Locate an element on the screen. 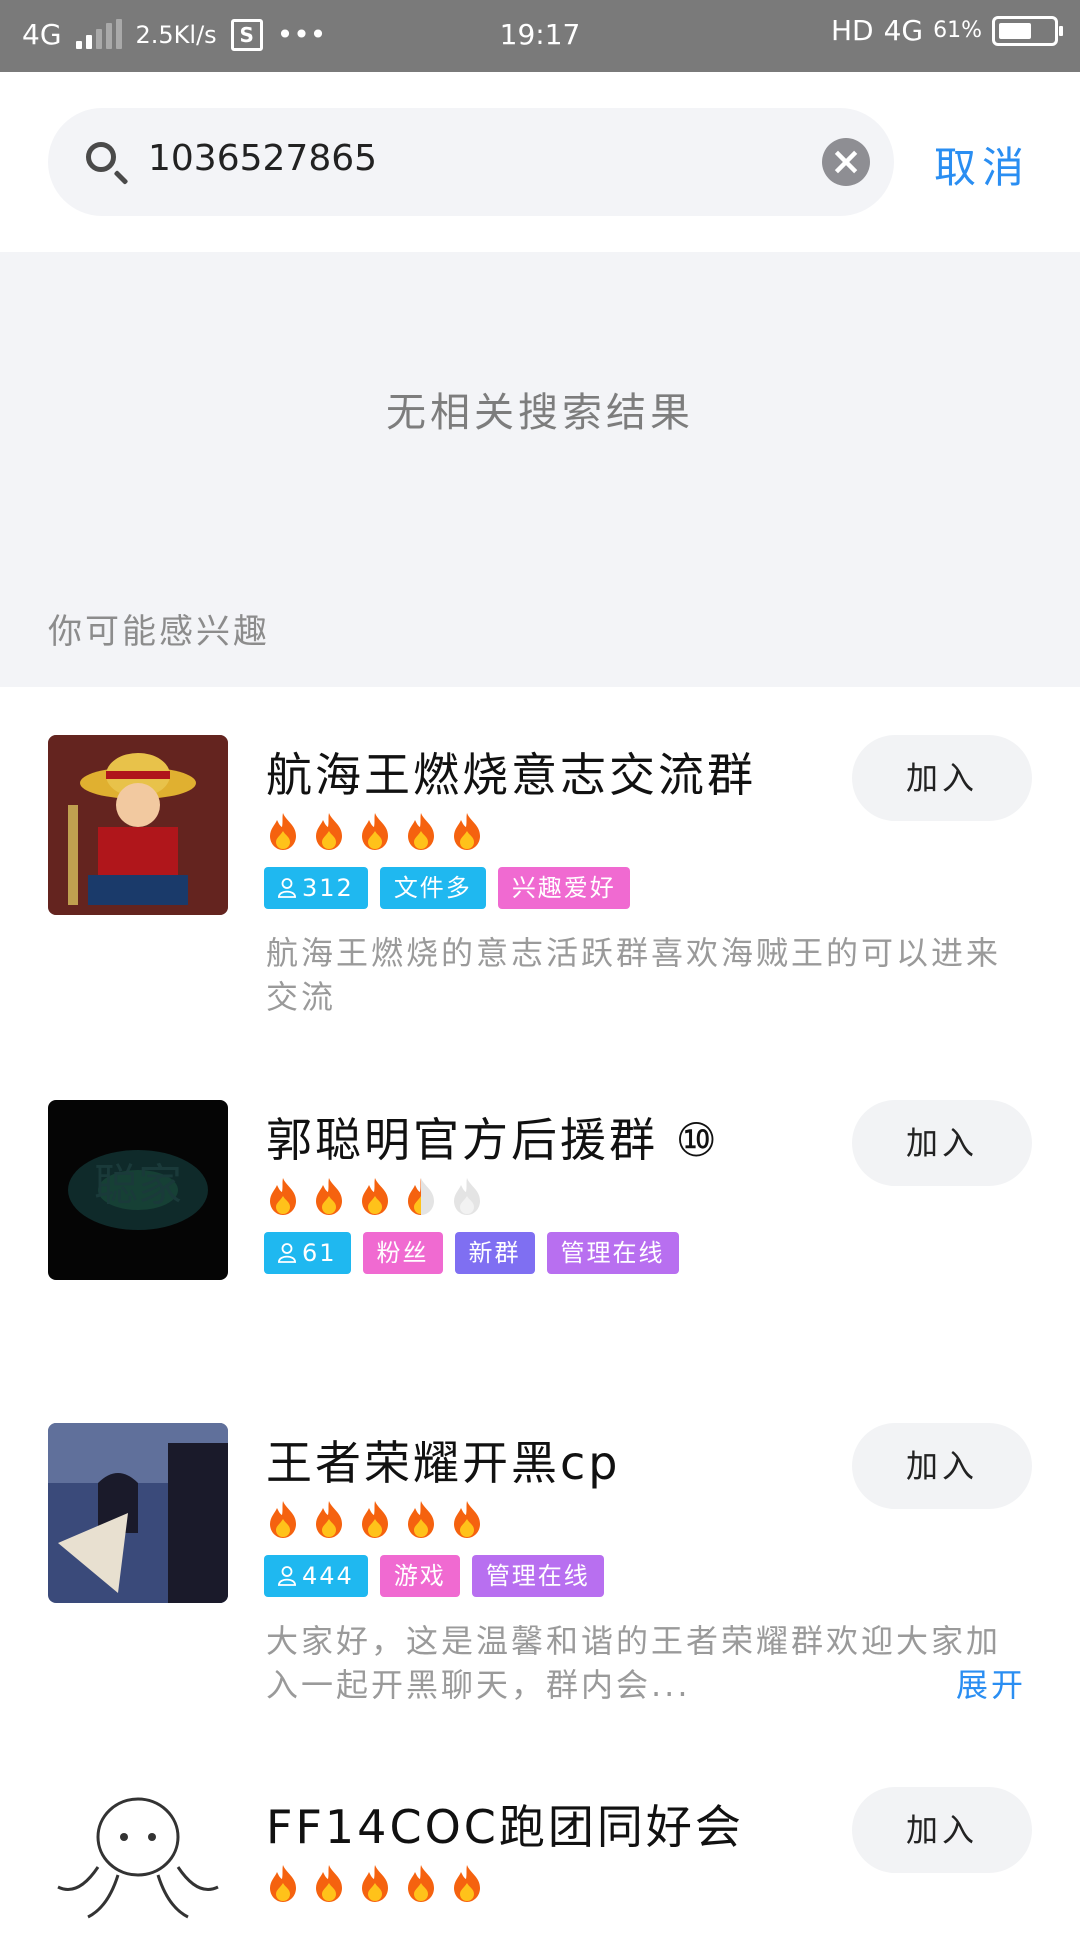  tag: 文件多 is located at coordinates (432, 888).